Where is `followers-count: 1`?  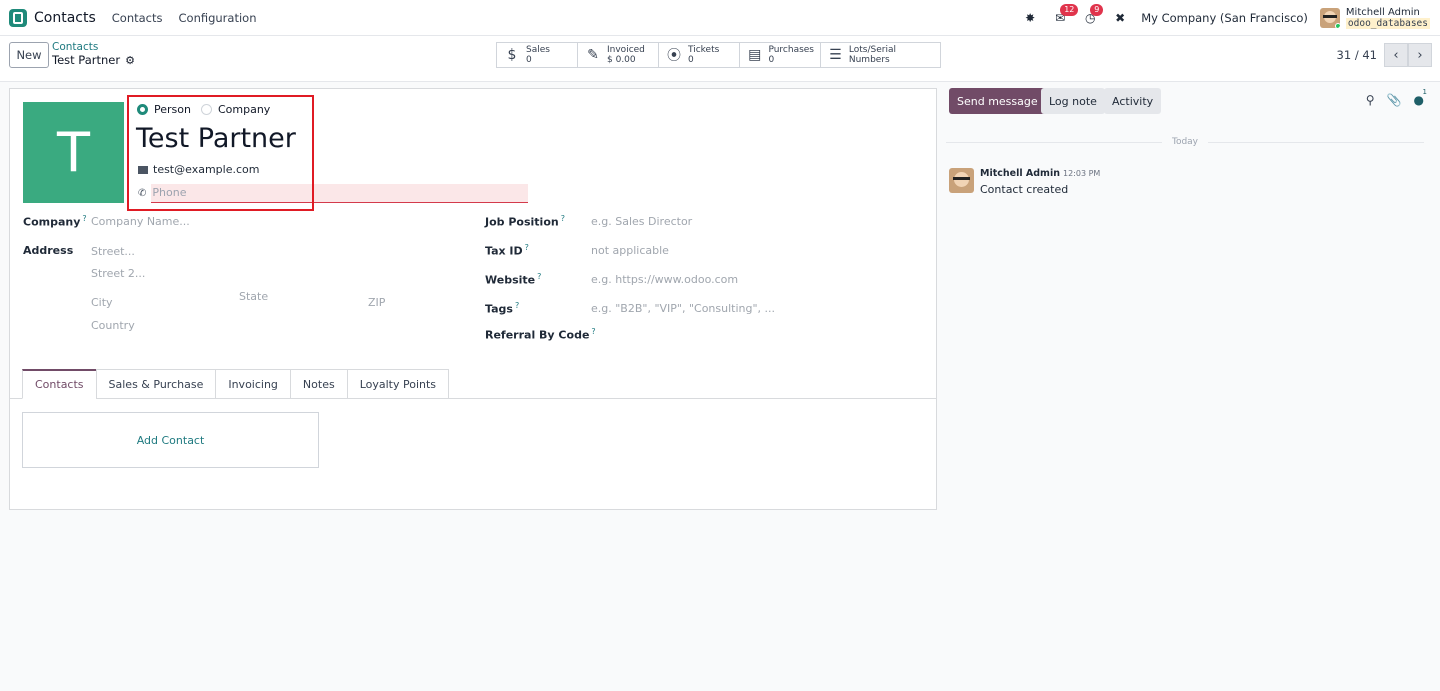 followers-count: 1 is located at coordinates (1424, 92).